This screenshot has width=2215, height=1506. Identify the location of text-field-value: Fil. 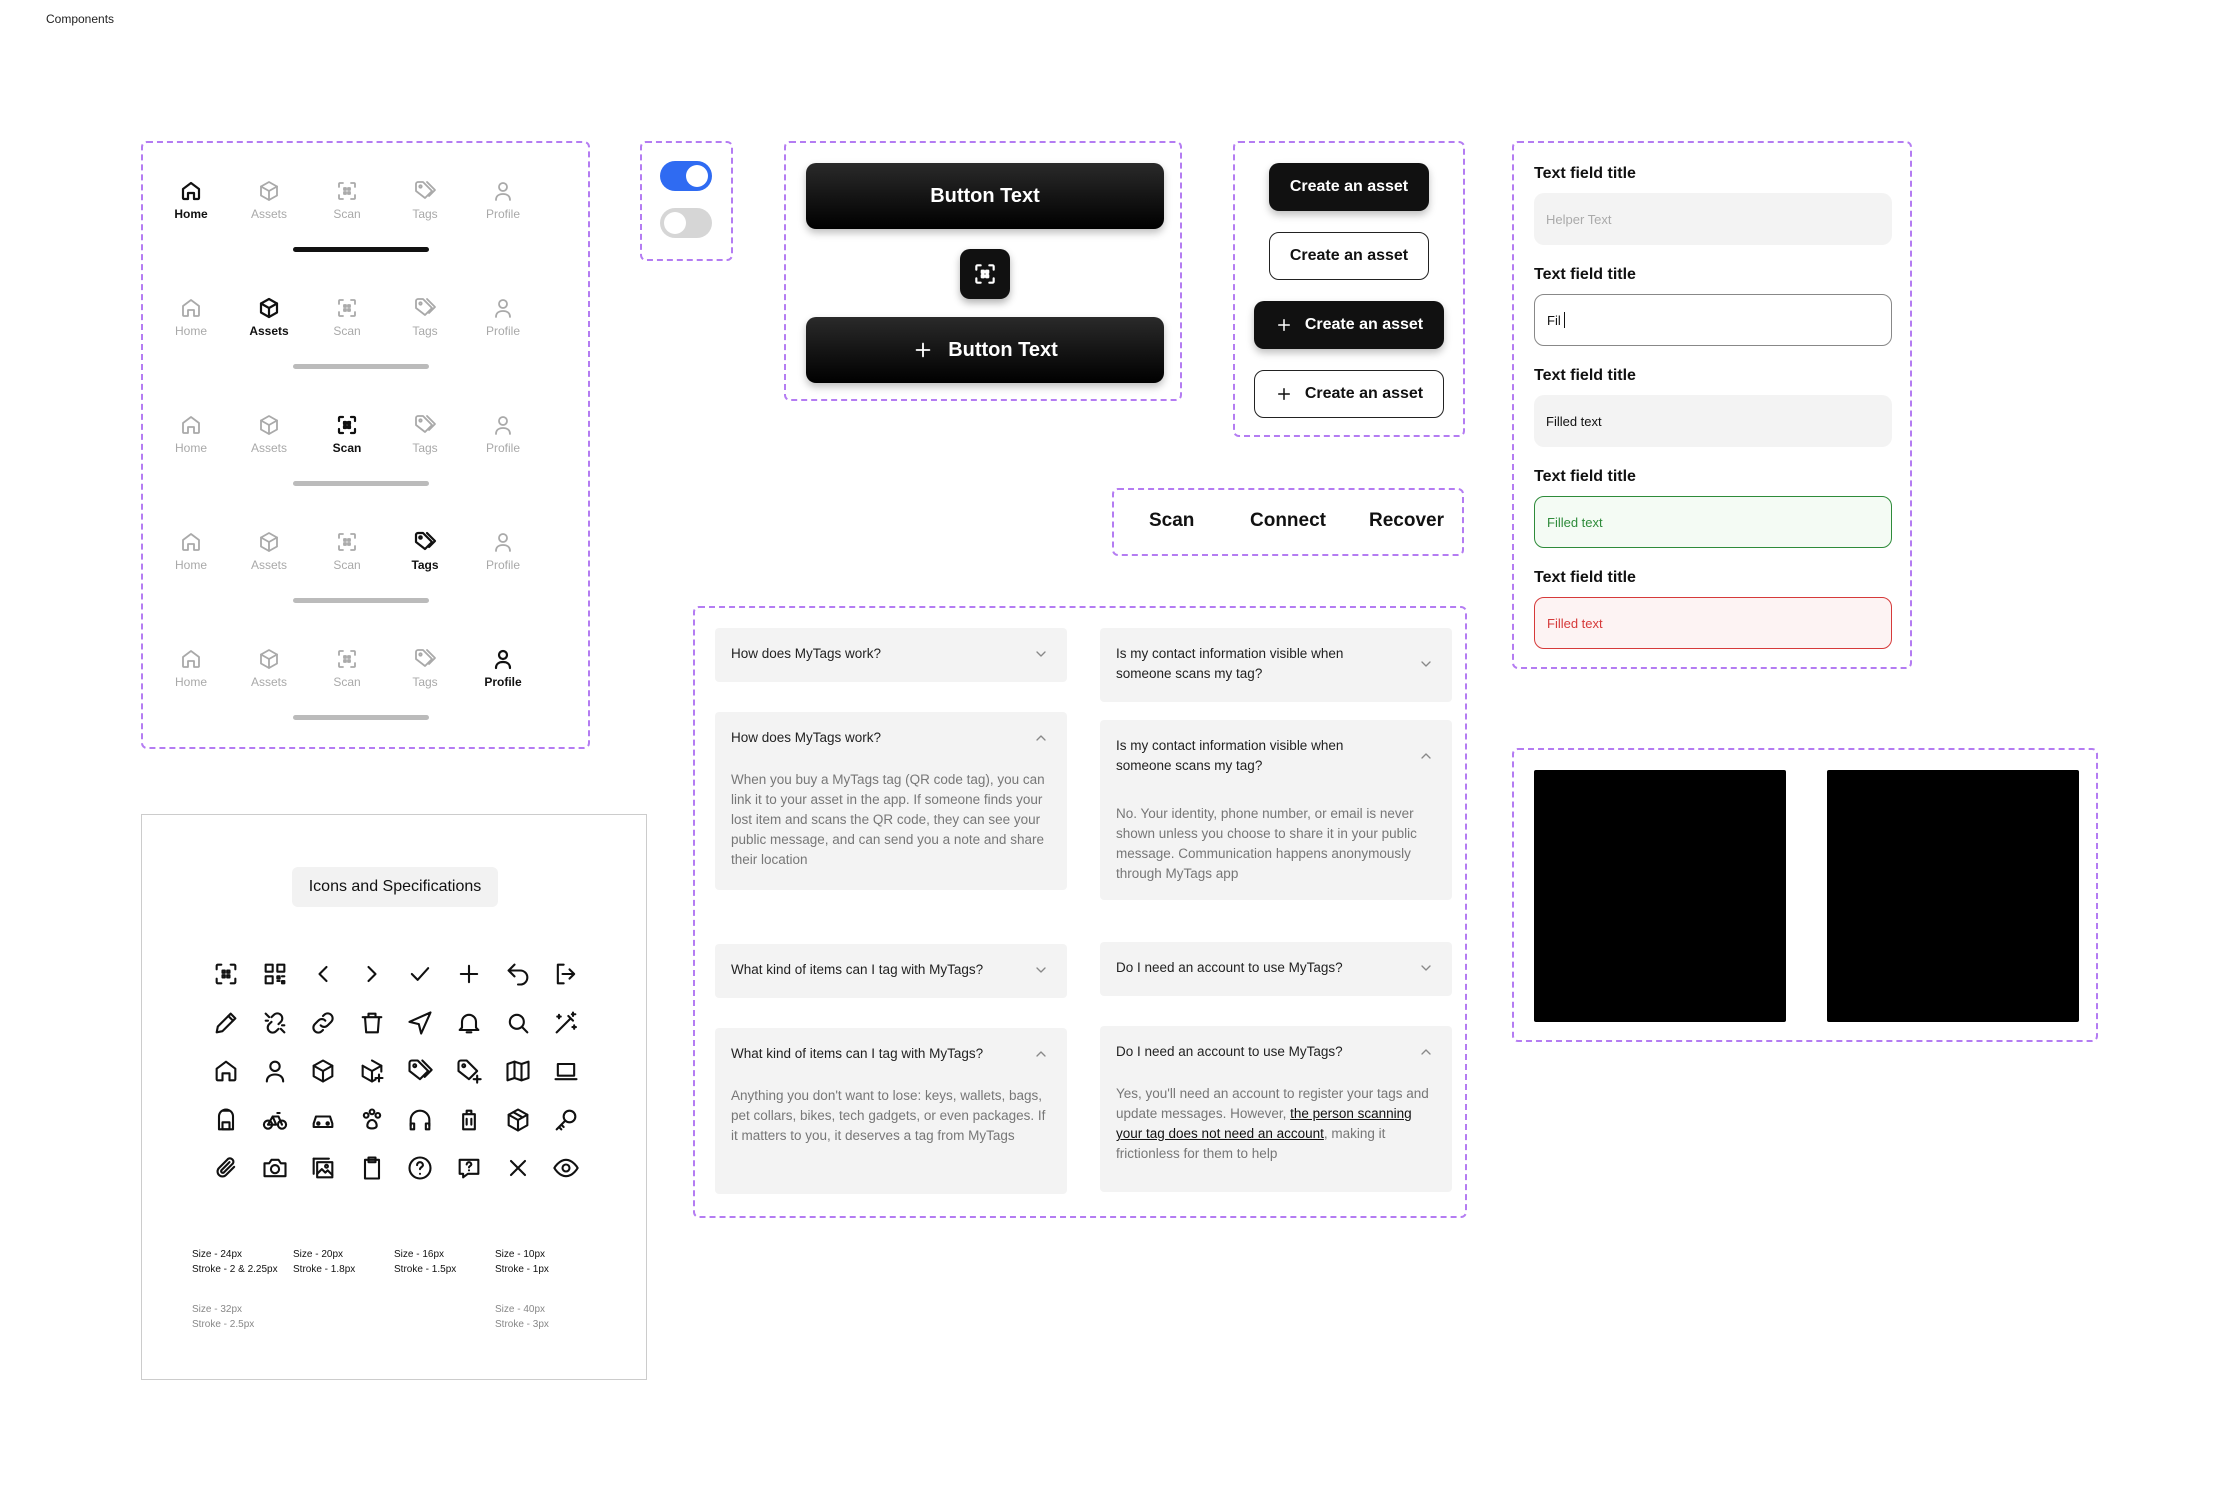
(1554, 320).